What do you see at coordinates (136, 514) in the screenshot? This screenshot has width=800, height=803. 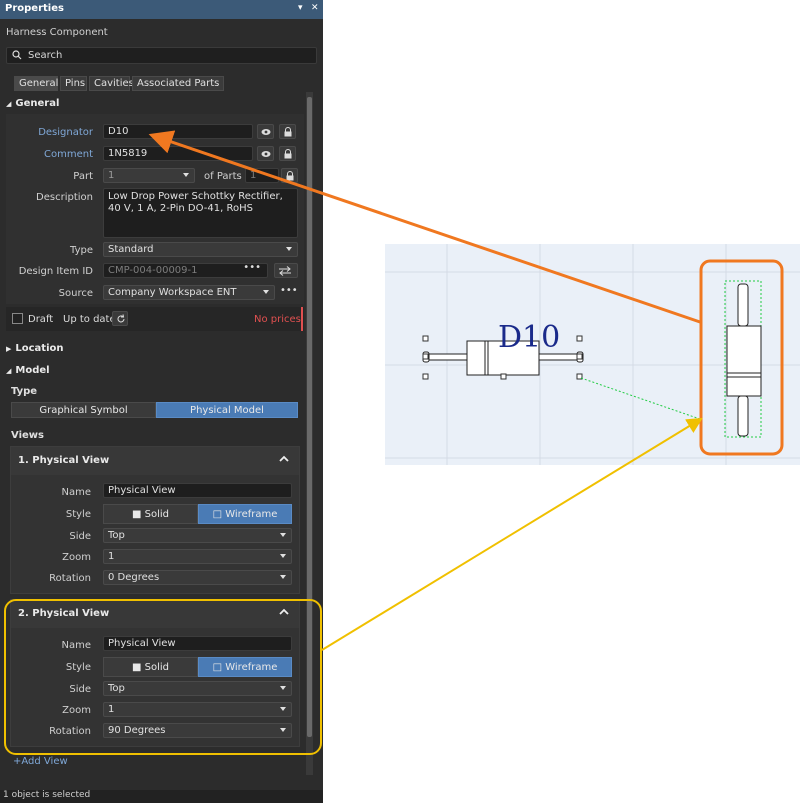 I see `cube-solid-icon: ■` at bounding box center [136, 514].